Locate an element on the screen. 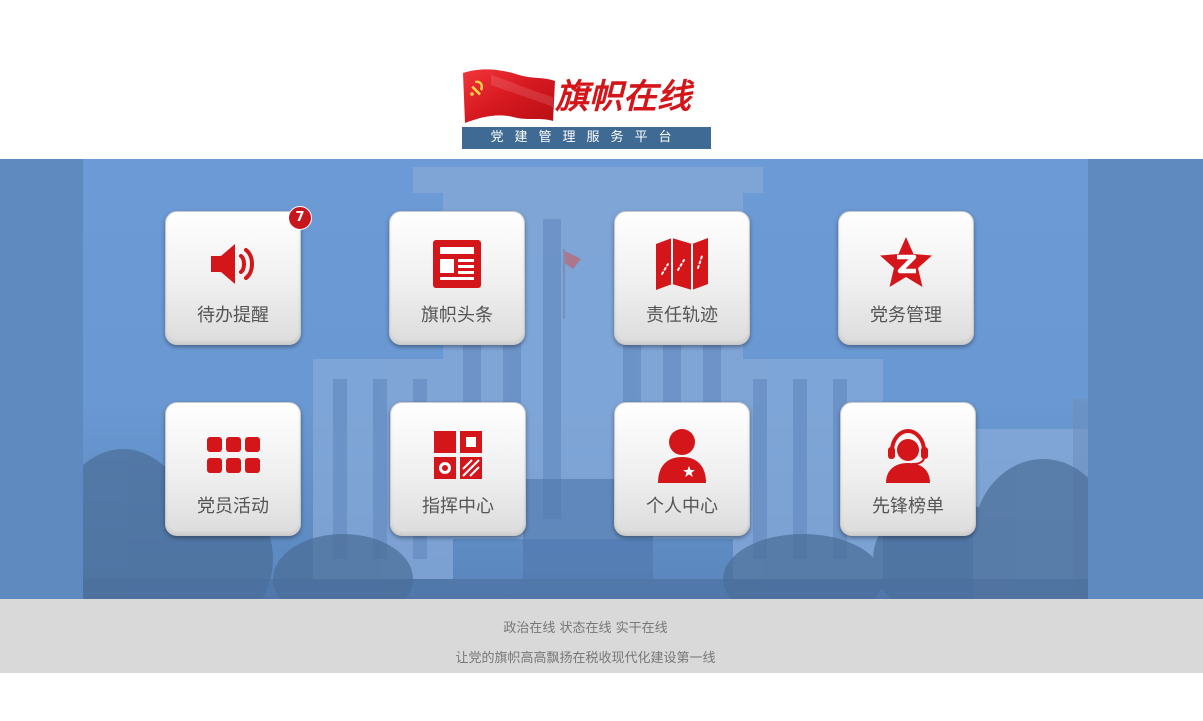  tile-personal-center: 个人中心 is located at coordinates (682, 469).